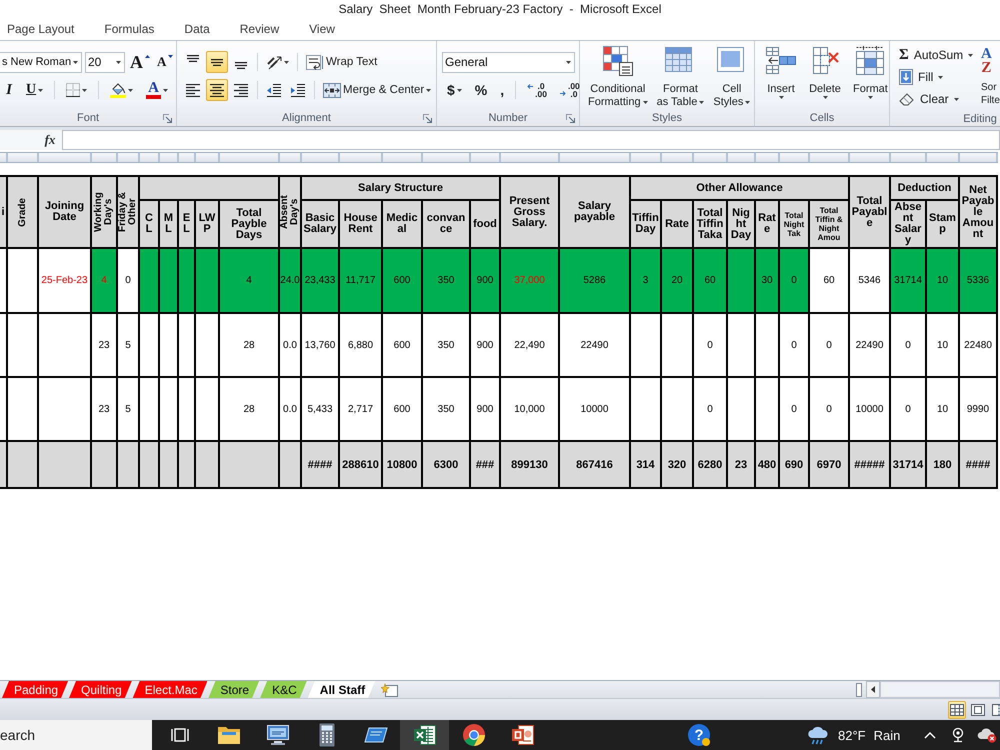 This screenshot has height=750, width=1000. What do you see at coordinates (680, 76) in the screenshot?
I see `format-as-table-button: Format as Table` at bounding box center [680, 76].